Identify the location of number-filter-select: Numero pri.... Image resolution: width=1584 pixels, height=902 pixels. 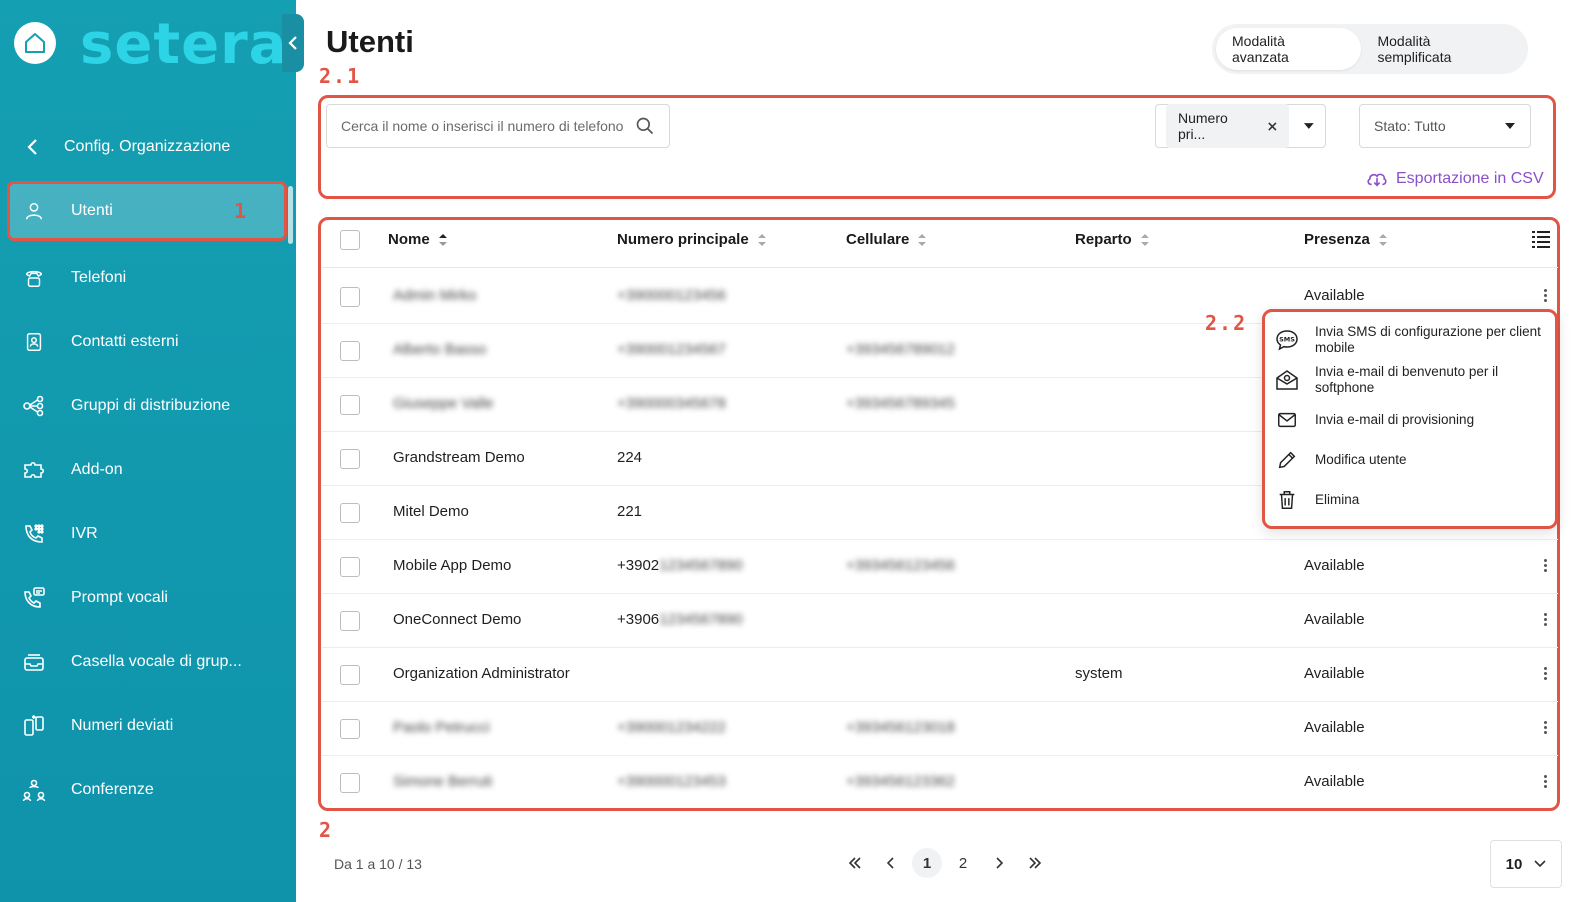
(1240, 126).